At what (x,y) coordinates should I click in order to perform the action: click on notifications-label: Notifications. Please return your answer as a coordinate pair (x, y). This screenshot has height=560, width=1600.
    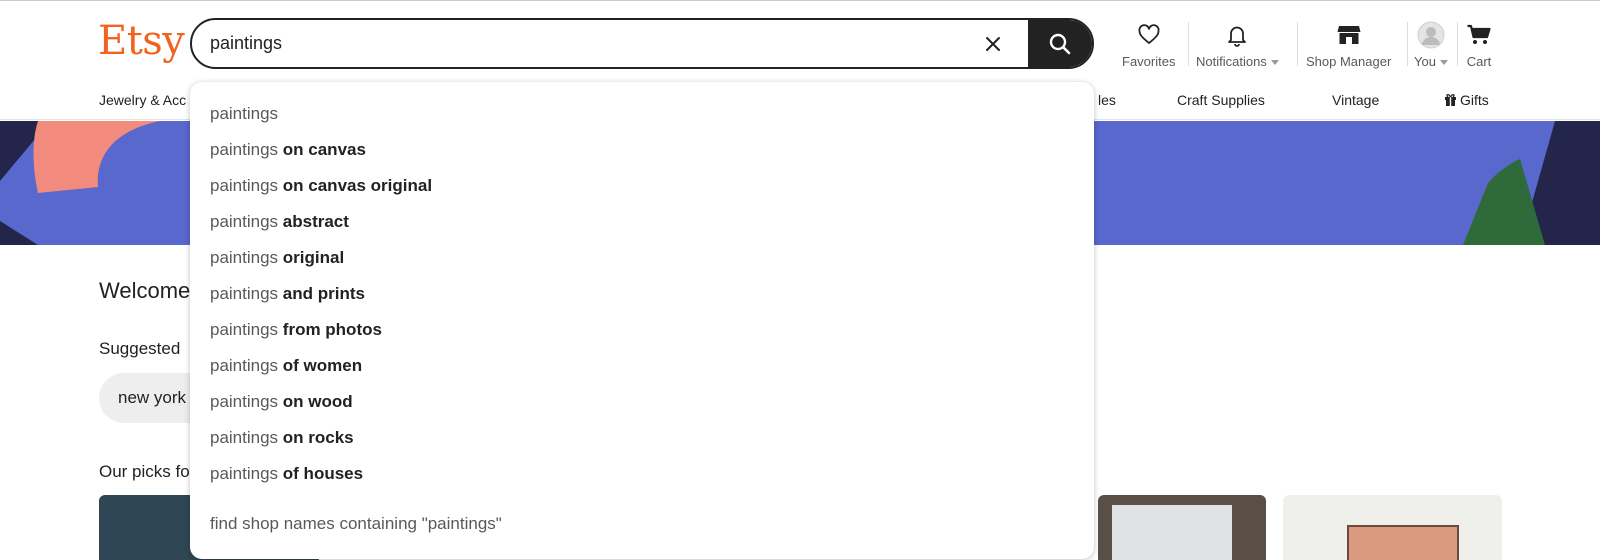
    Looking at the image, I should click on (1231, 61).